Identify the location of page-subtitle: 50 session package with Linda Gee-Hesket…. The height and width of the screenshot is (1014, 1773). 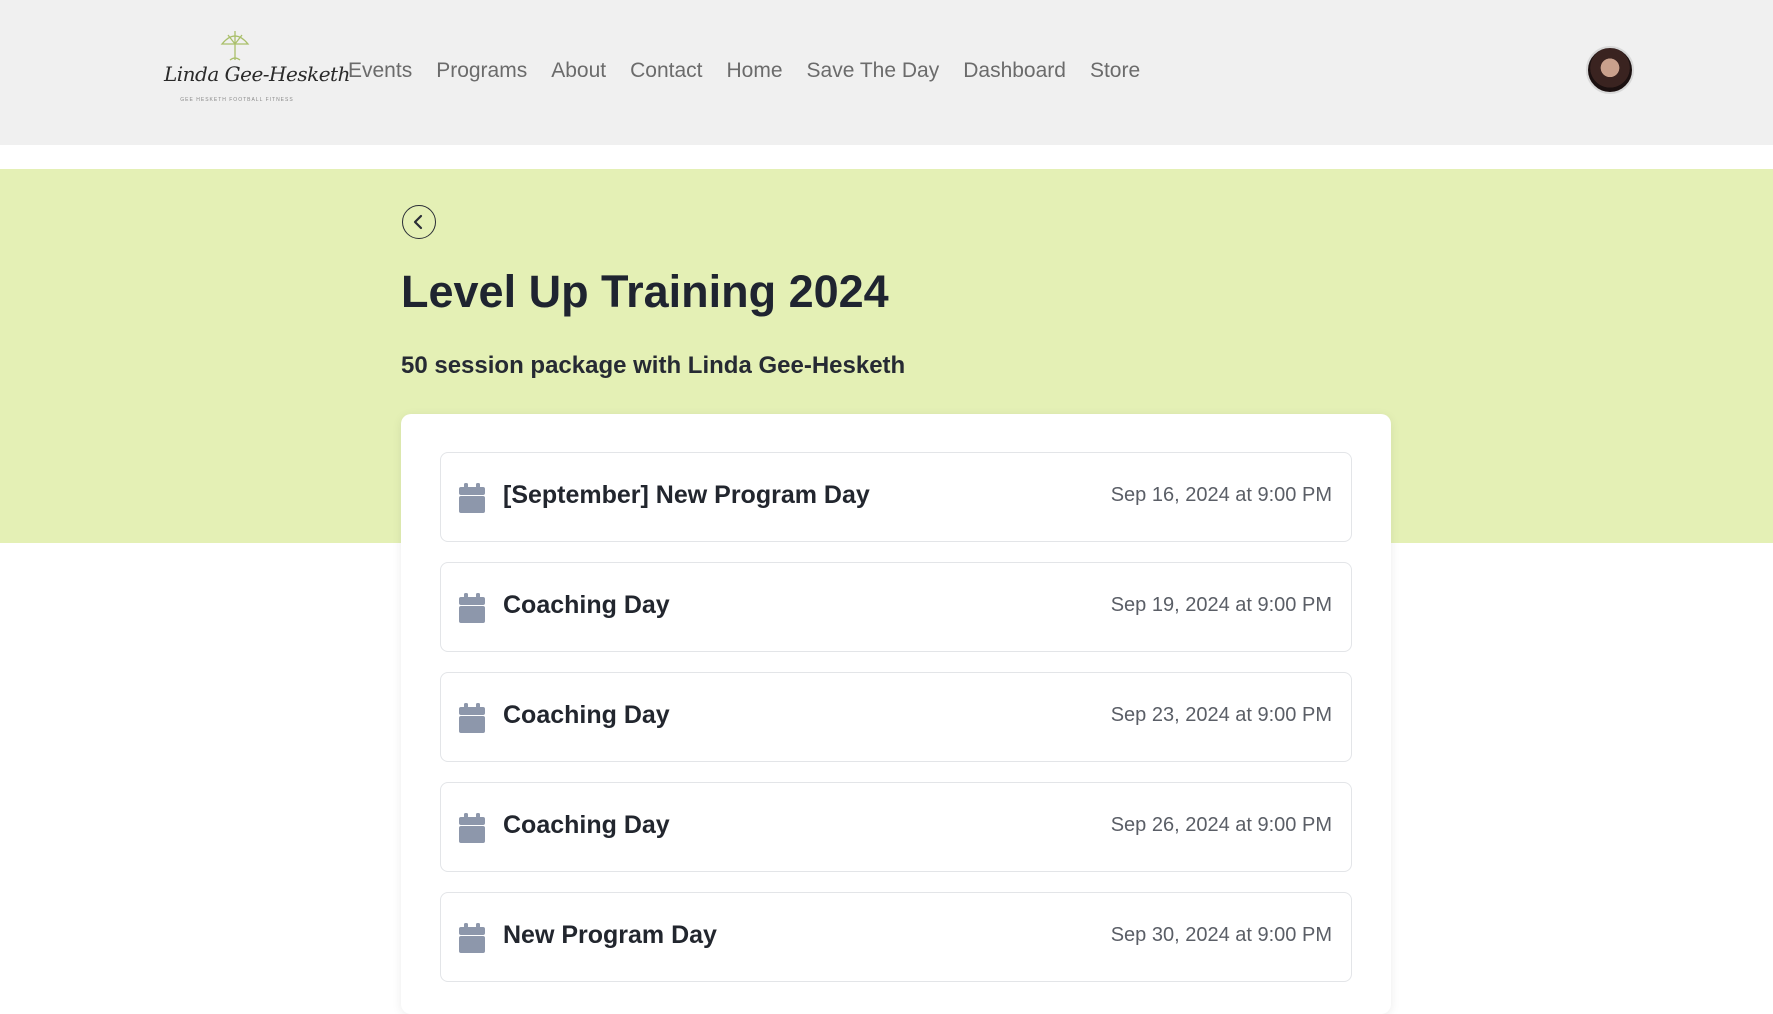
(653, 365).